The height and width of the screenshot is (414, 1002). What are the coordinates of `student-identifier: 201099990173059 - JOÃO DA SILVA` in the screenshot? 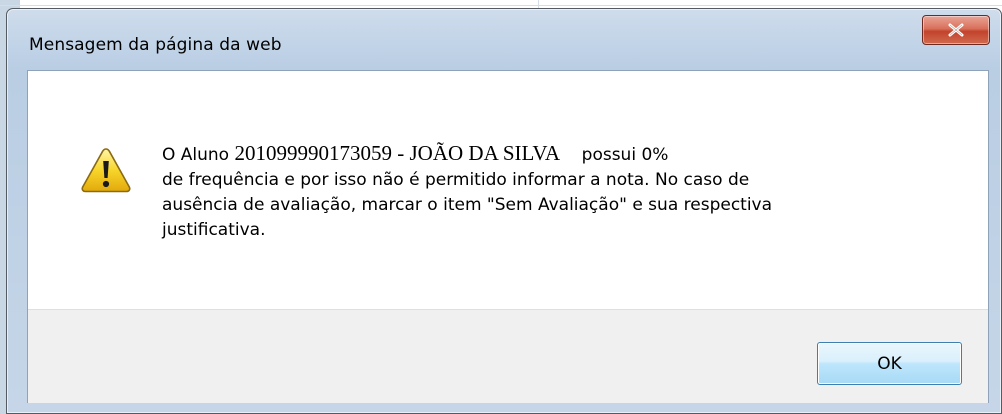 It's located at (397, 153).